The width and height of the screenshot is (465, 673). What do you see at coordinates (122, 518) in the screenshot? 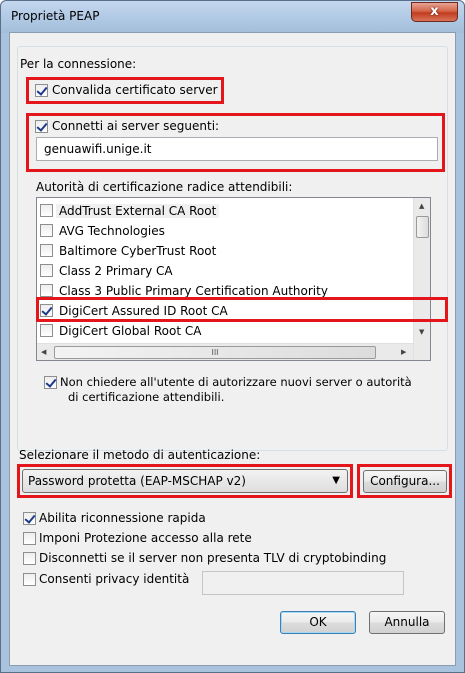
I see `fast-reconnect-label: Abilita riconnessione rapida` at bounding box center [122, 518].